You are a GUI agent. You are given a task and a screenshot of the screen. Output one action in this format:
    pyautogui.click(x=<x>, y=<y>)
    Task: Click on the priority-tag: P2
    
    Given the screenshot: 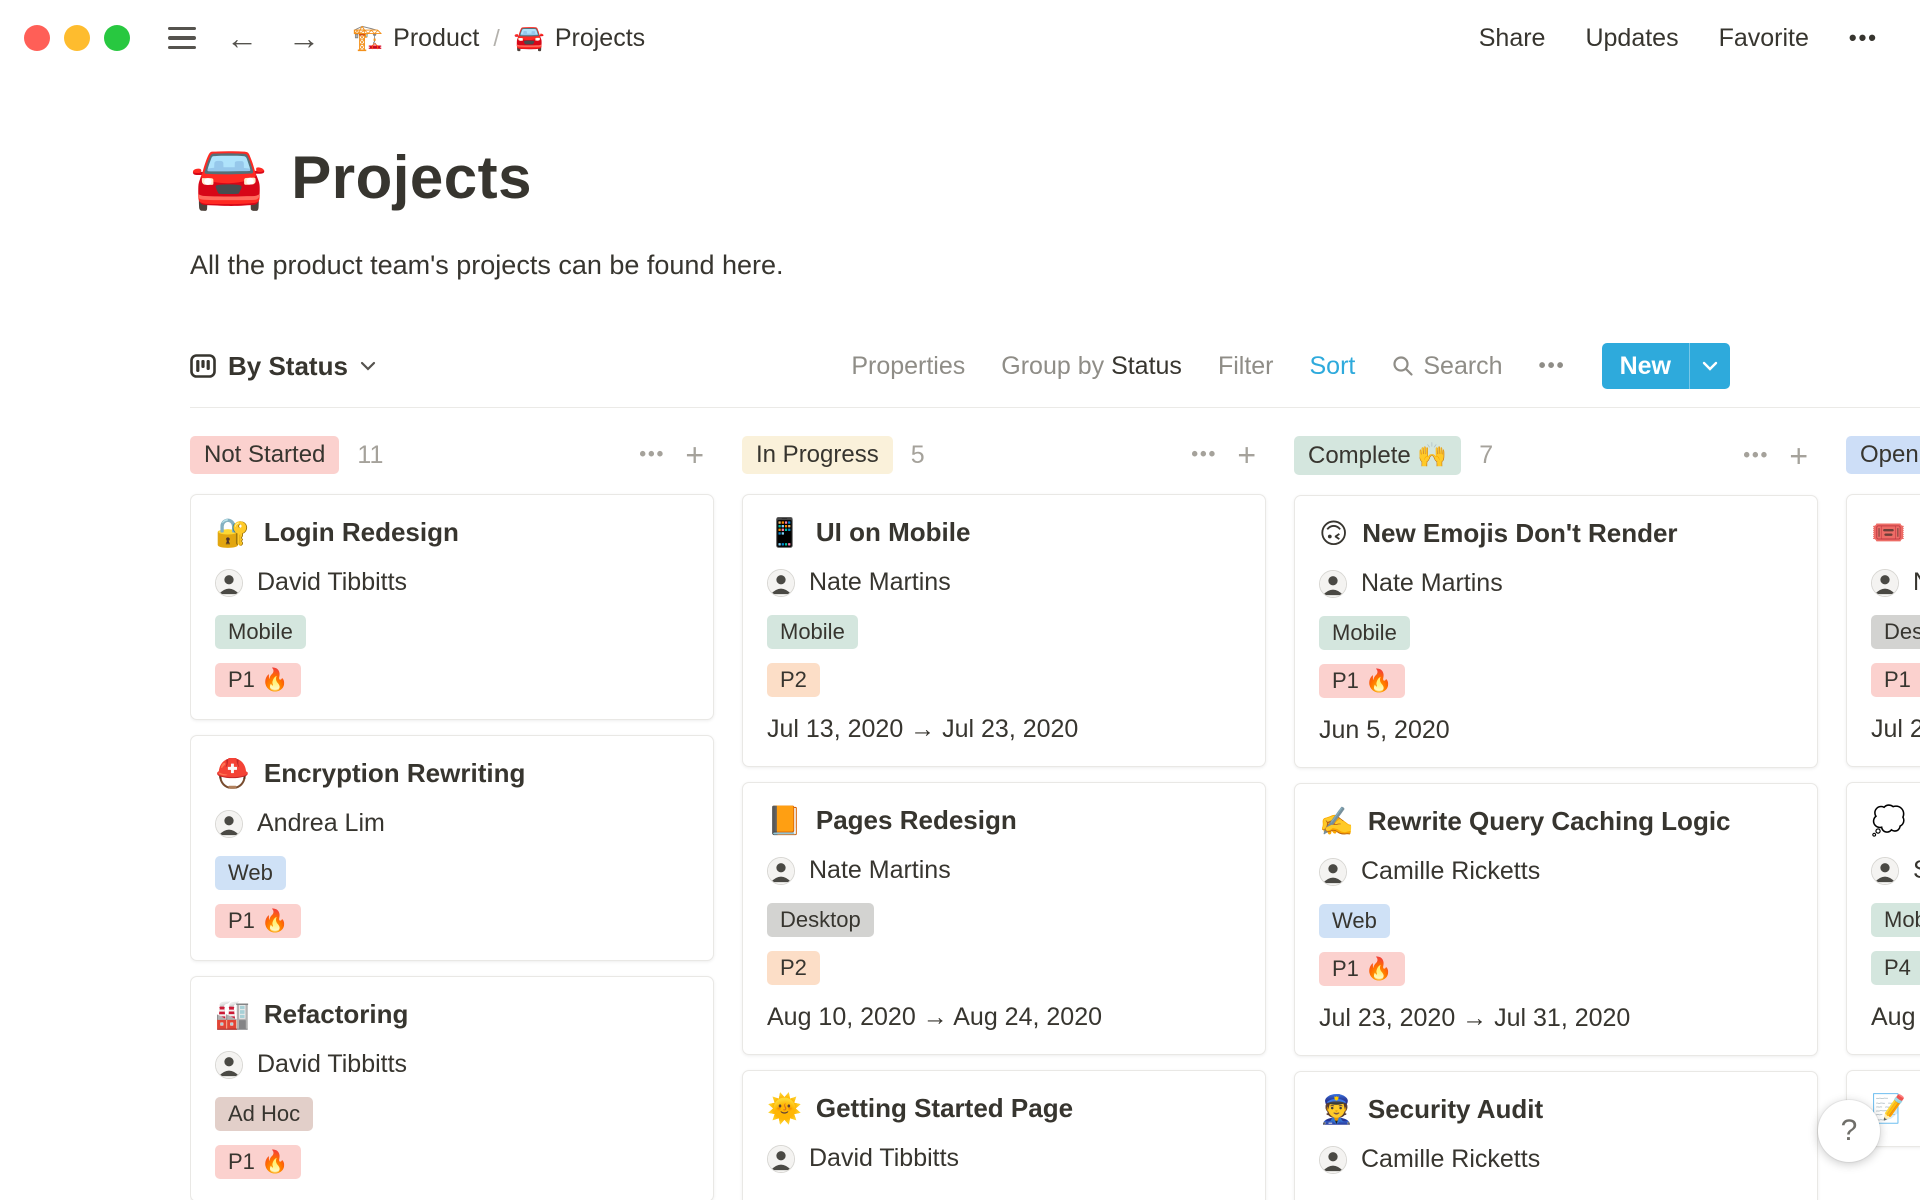 What is the action you would take?
    pyautogui.click(x=793, y=680)
    